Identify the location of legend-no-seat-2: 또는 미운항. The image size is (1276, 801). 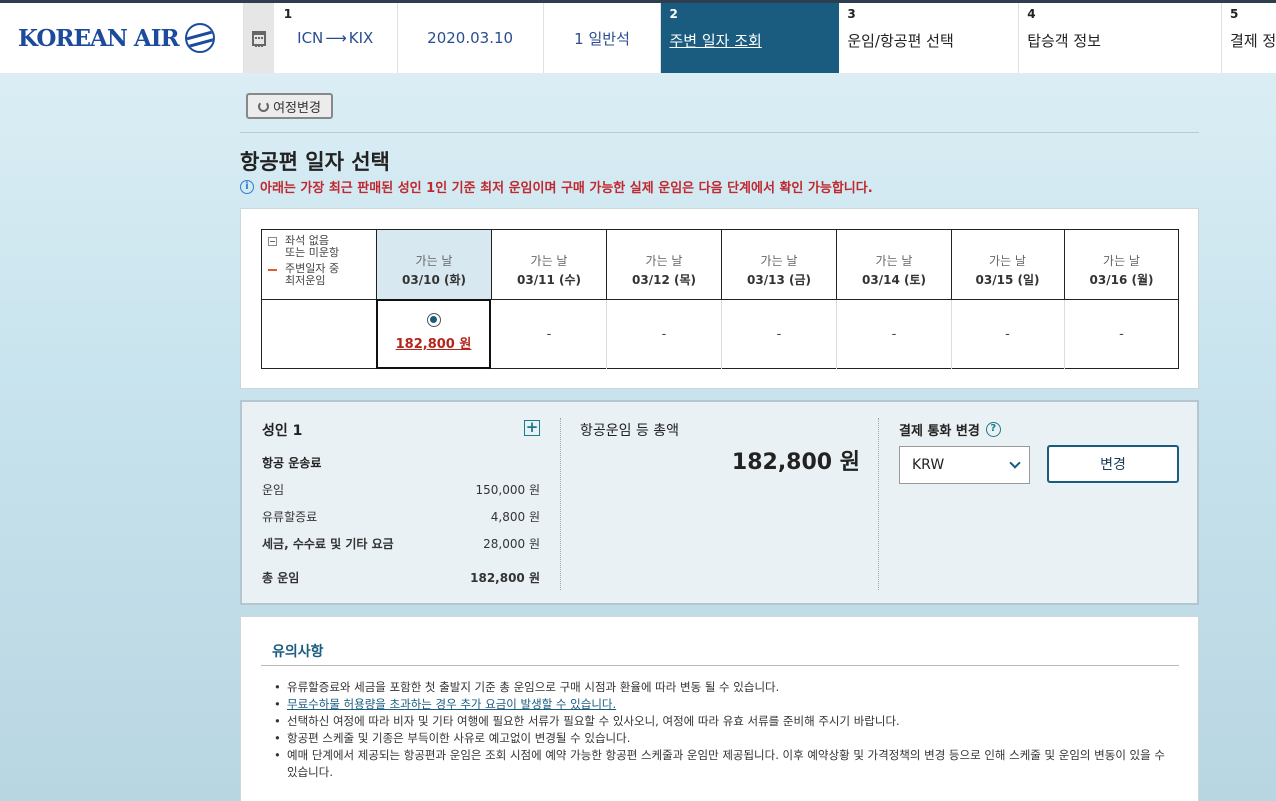
(312, 252).